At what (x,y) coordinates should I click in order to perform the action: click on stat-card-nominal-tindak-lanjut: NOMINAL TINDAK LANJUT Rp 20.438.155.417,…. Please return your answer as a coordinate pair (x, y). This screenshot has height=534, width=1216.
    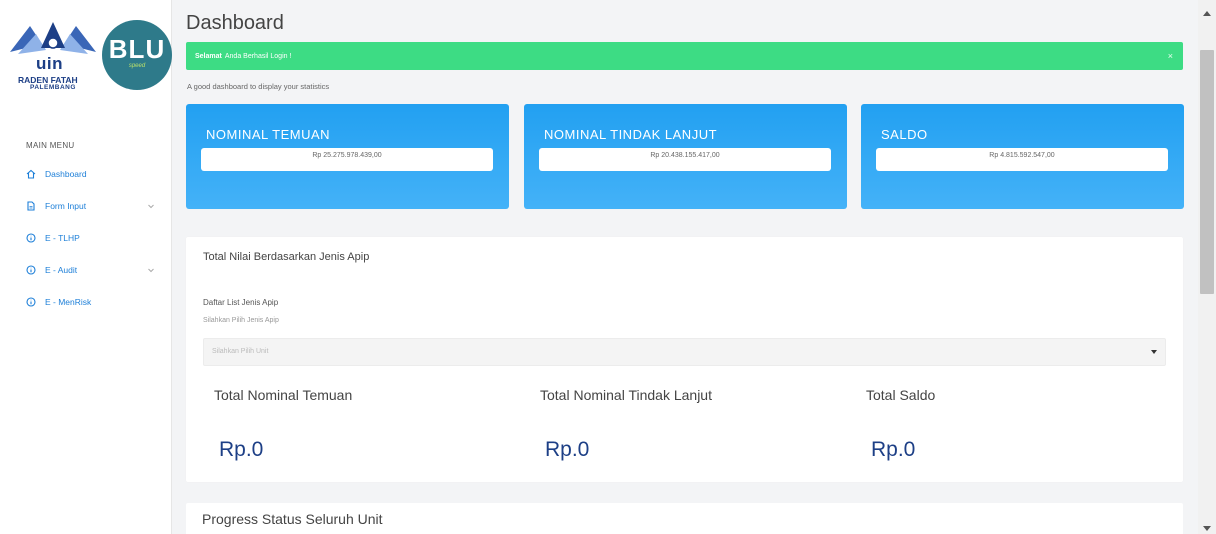
    Looking at the image, I should click on (685, 156).